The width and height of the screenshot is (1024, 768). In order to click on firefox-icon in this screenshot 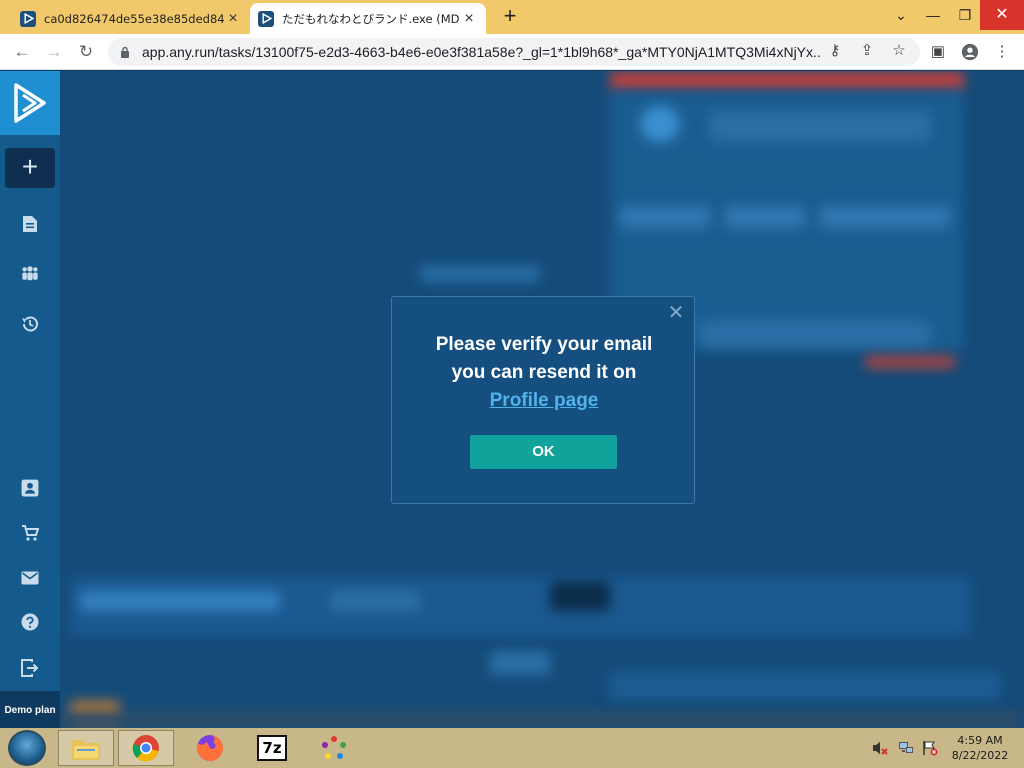, I will do `click(210, 748)`.